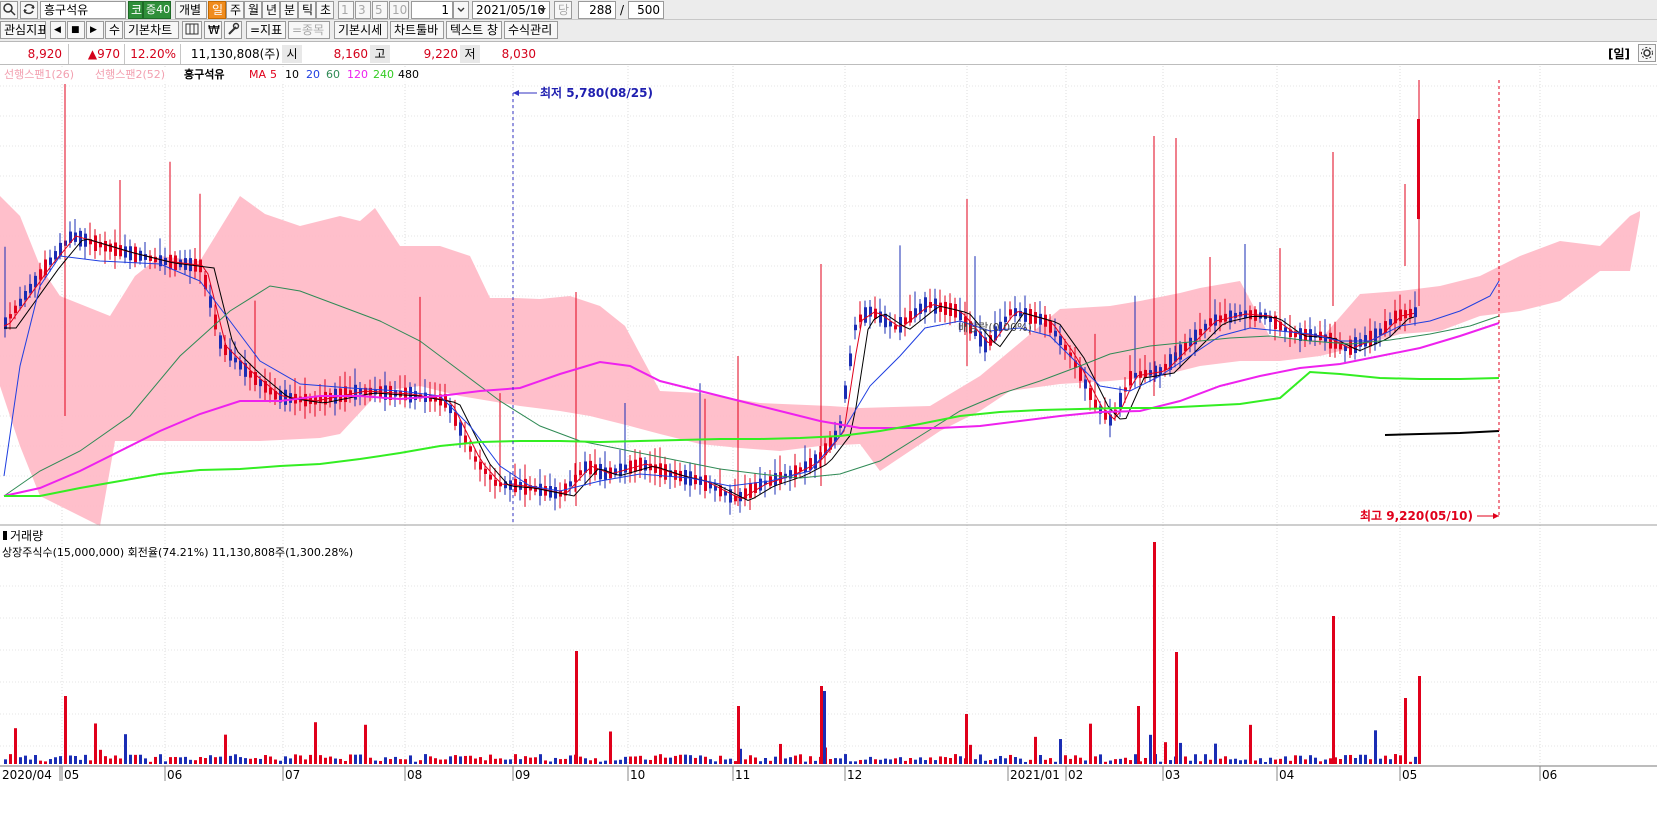 The image size is (1657, 815). Describe the element at coordinates (1035, 775) in the screenshot. I see `x-axis-label: 2021/01` at that location.